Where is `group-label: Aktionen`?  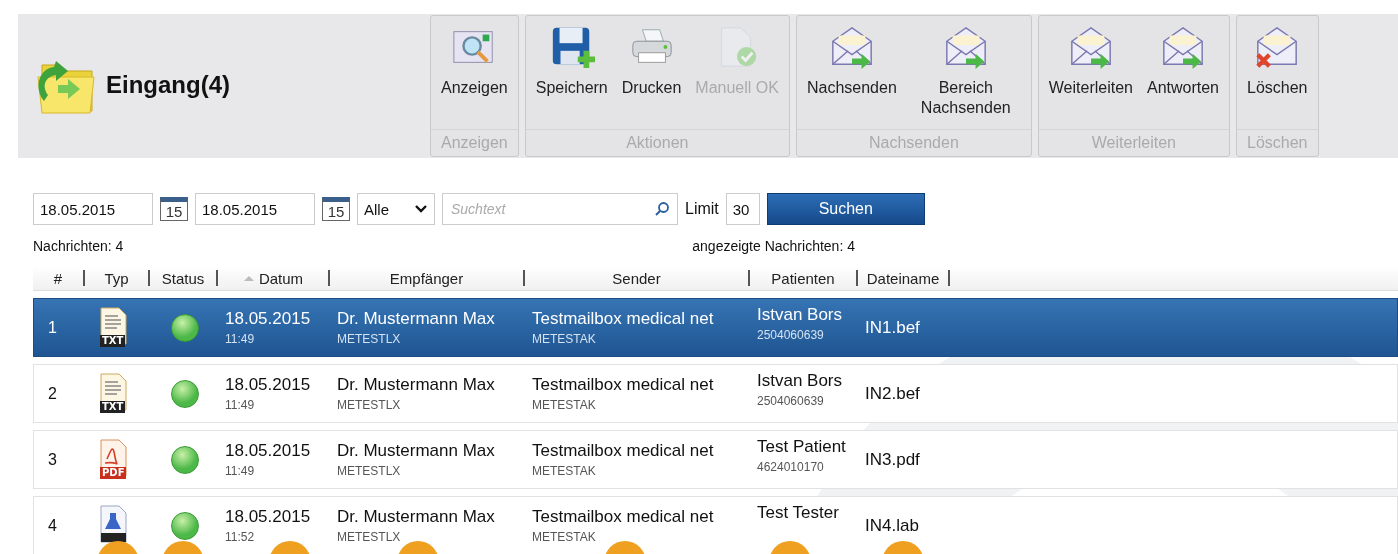 group-label: Aktionen is located at coordinates (657, 142).